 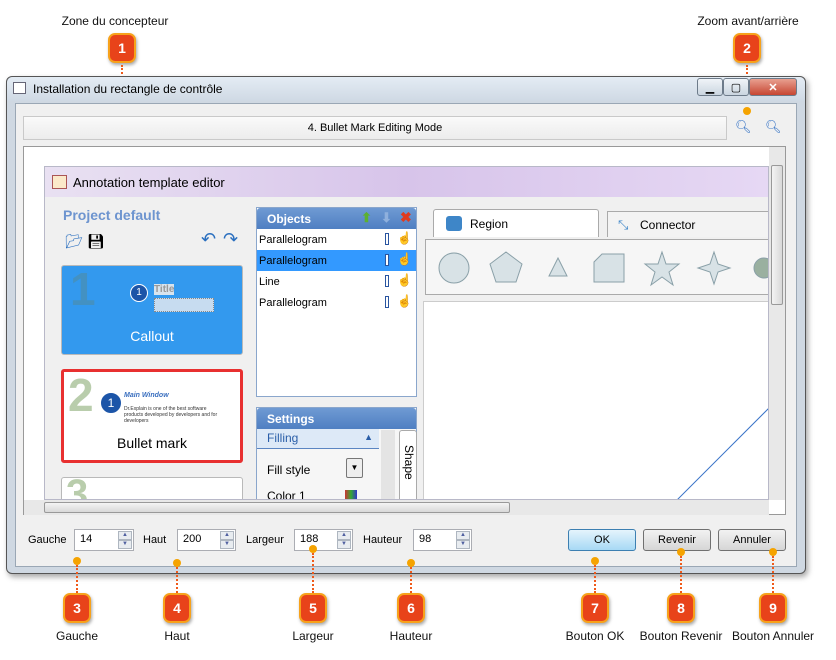 I want to click on template-label: Callout, so click(x=152, y=336).